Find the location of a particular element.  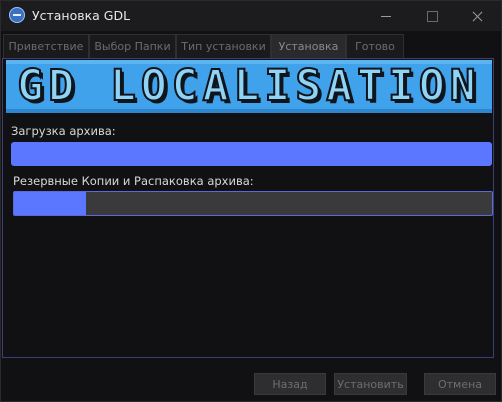

tab-install-type: Тип установки is located at coordinates (223, 46).